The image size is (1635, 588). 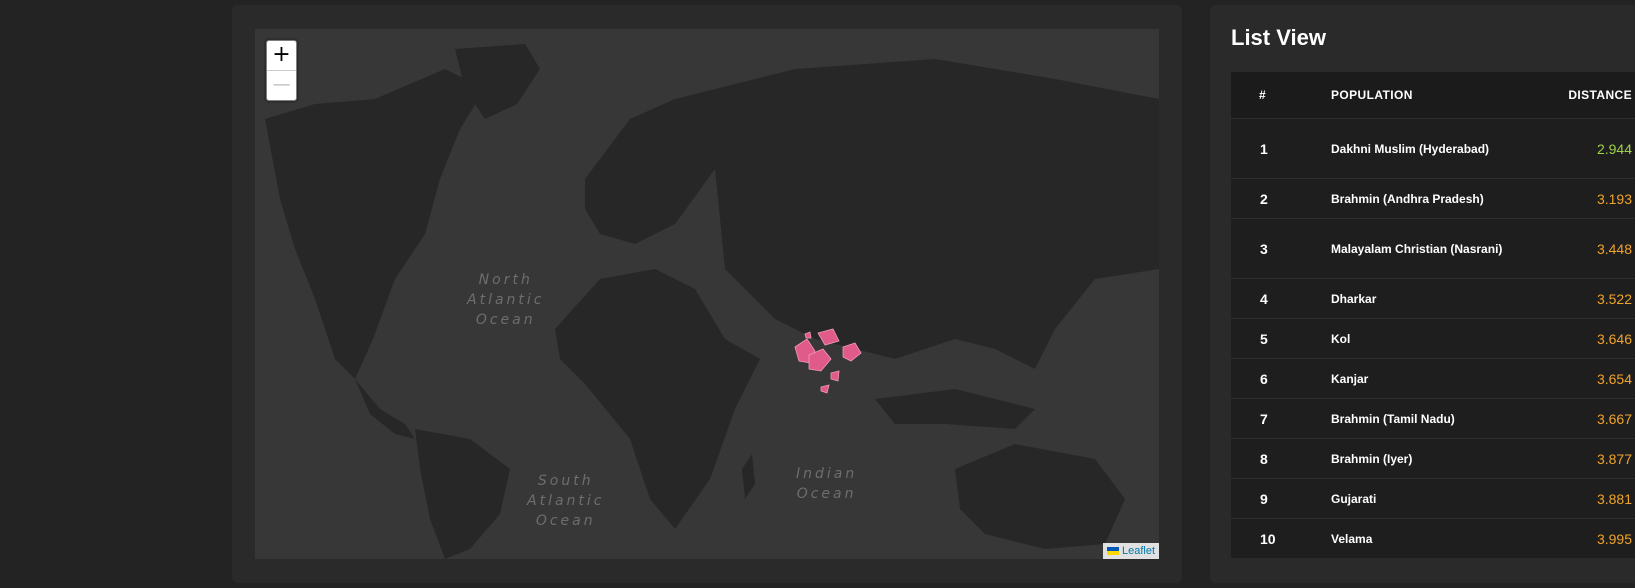 What do you see at coordinates (1600, 95) in the screenshot?
I see `header-distance: DISTANCE` at bounding box center [1600, 95].